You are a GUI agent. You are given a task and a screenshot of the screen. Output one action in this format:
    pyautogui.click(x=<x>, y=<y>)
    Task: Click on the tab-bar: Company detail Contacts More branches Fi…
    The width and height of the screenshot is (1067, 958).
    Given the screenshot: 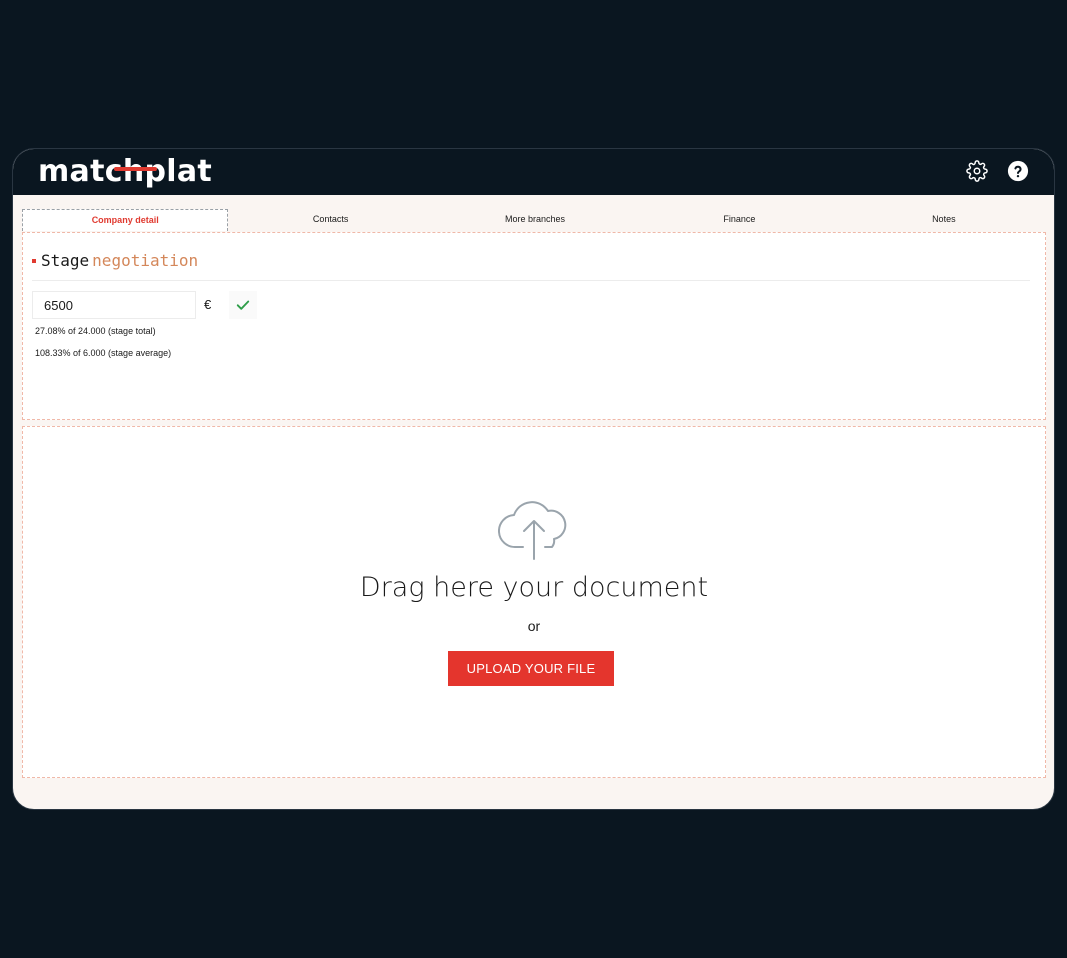 What is the action you would take?
    pyautogui.click(x=534, y=220)
    